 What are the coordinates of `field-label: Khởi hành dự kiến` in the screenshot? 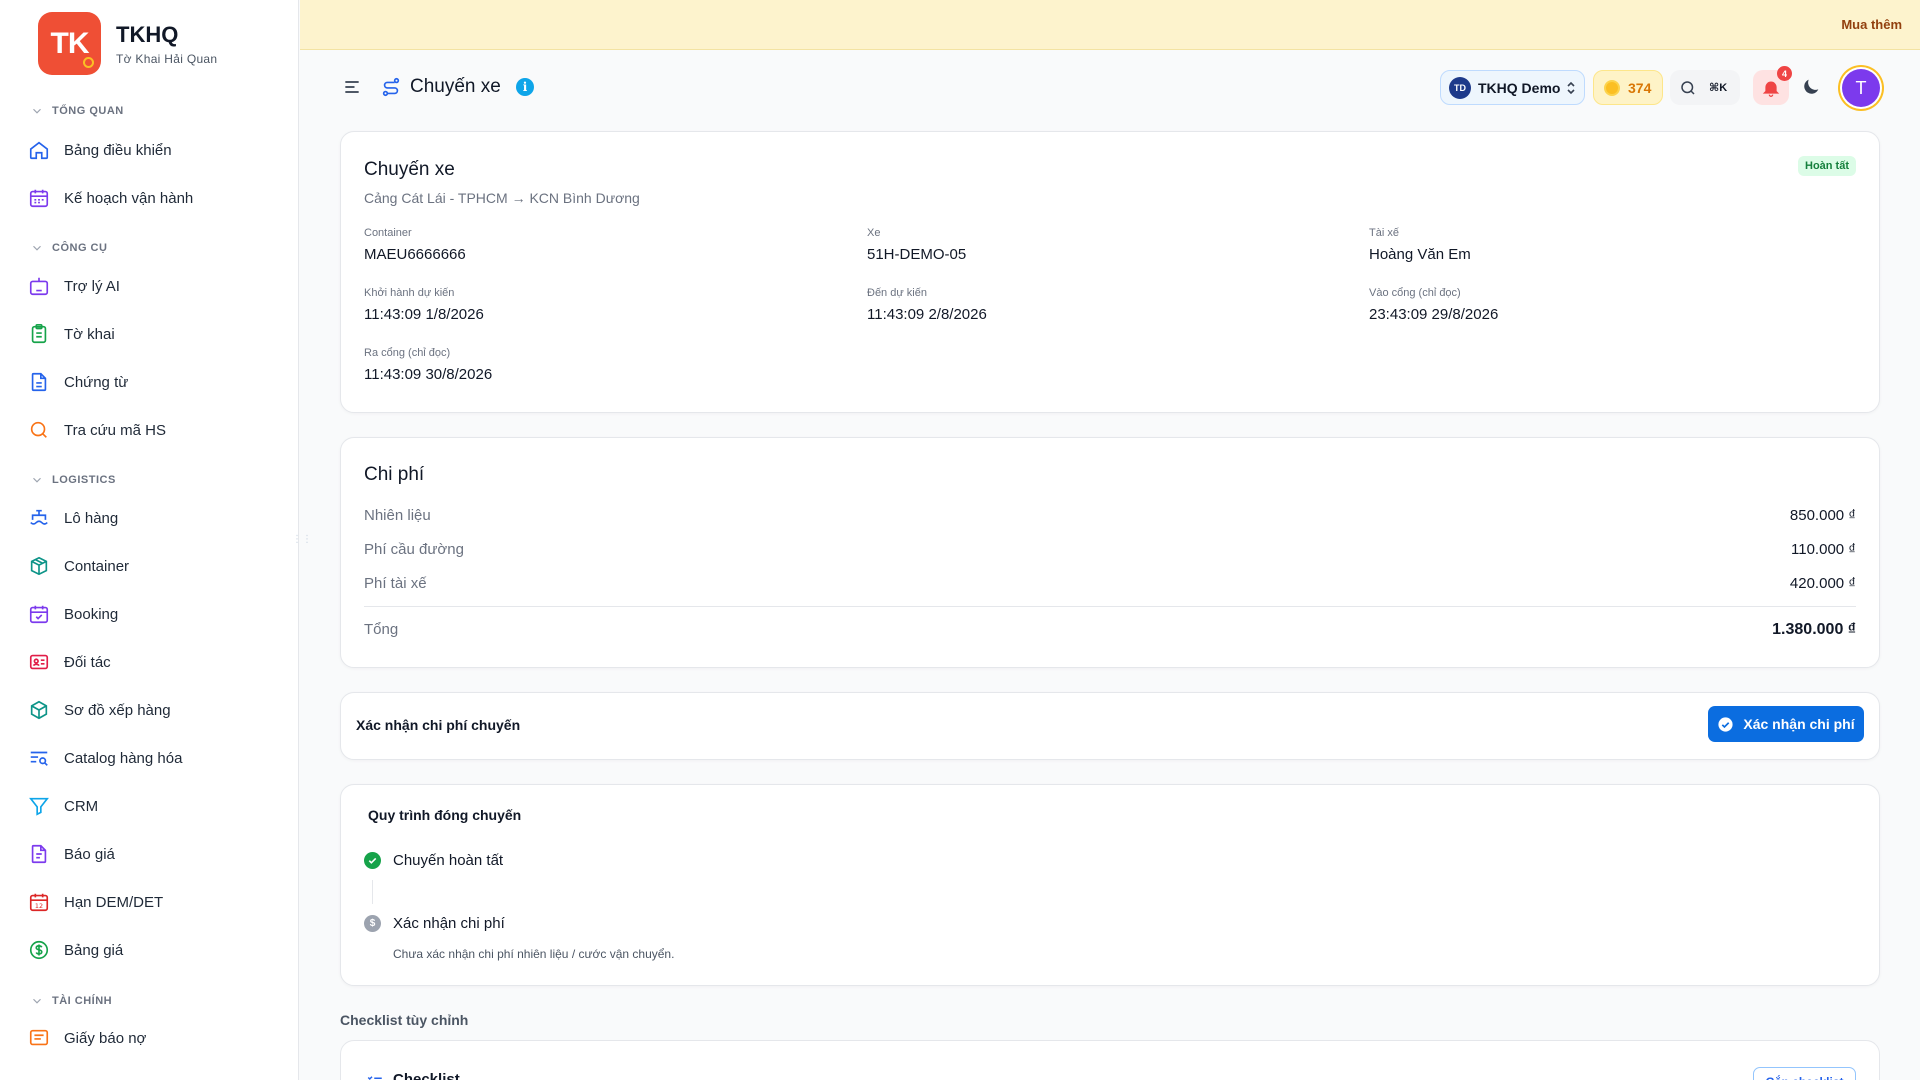 It's located at (409, 293).